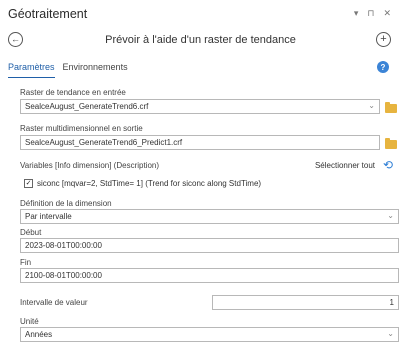  I want to click on dimension-definition-value: Par intervalle, so click(48, 216).